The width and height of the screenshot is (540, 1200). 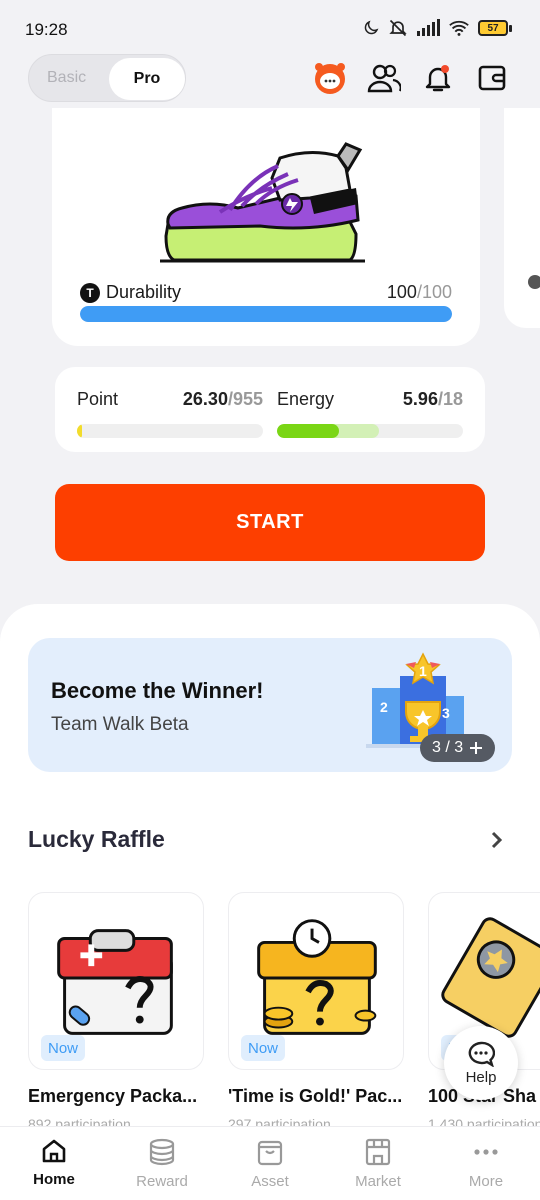 What do you see at coordinates (423, 671) in the screenshot?
I see `podium-first-label: 1` at bounding box center [423, 671].